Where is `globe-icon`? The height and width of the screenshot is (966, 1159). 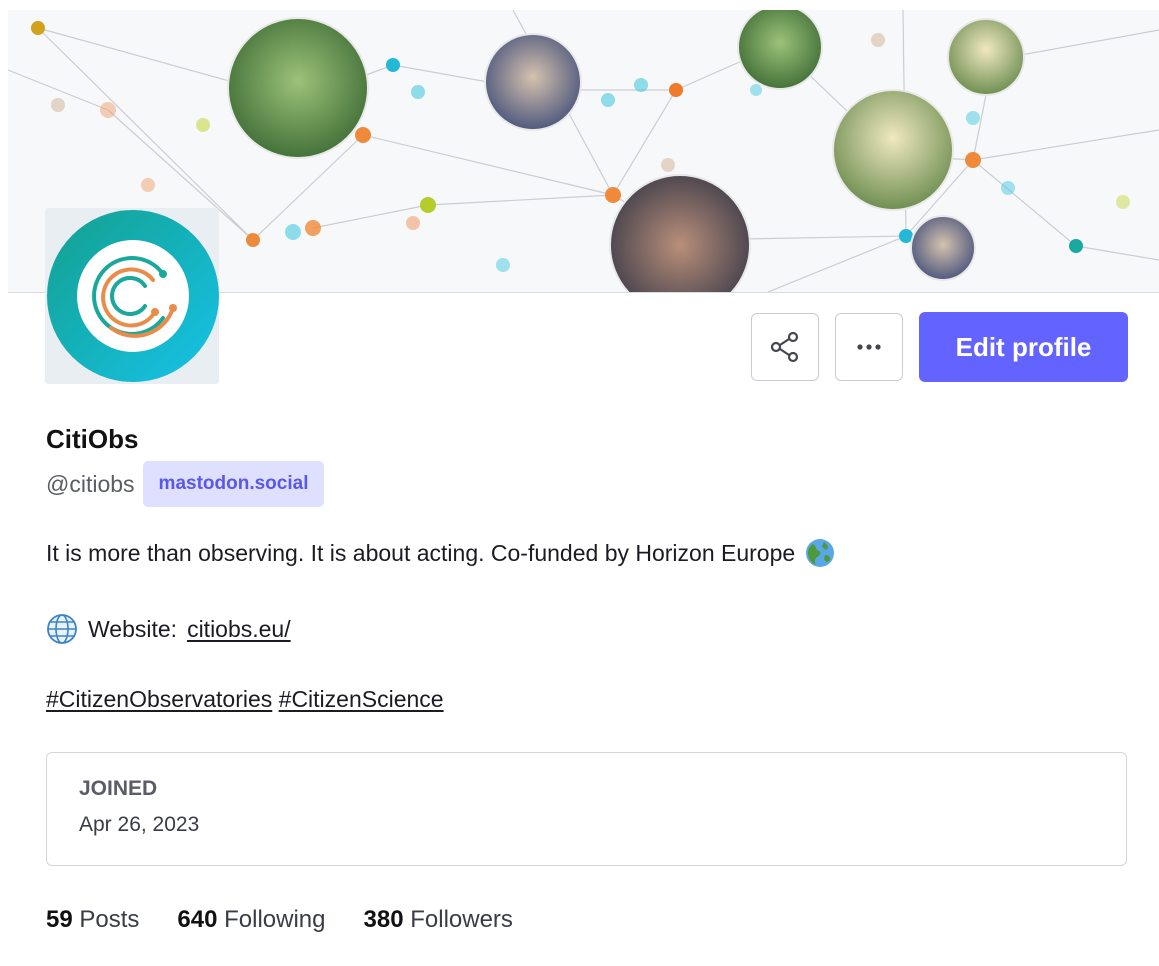
globe-icon is located at coordinates (62, 629).